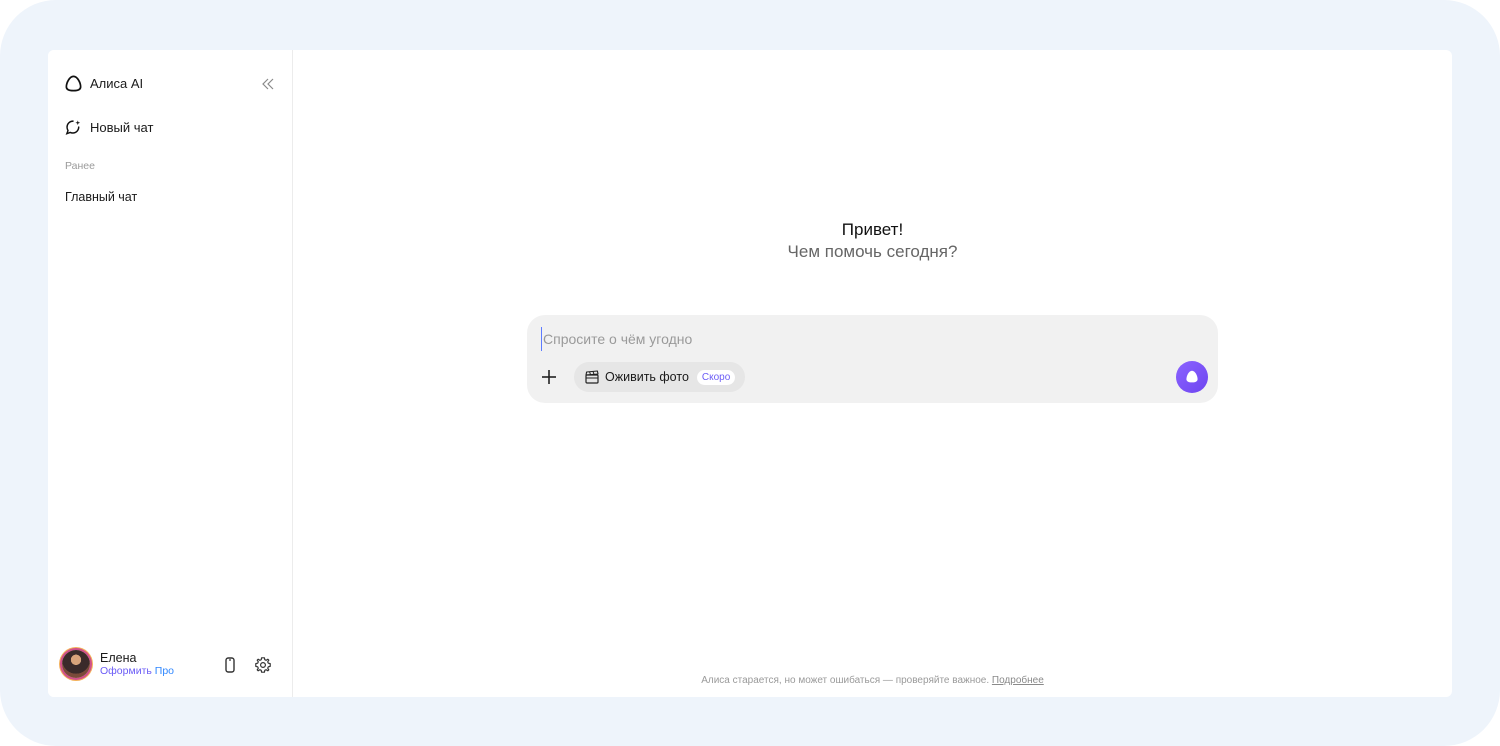  What do you see at coordinates (549, 377) in the screenshot?
I see `plus-icon` at bounding box center [549, 377].